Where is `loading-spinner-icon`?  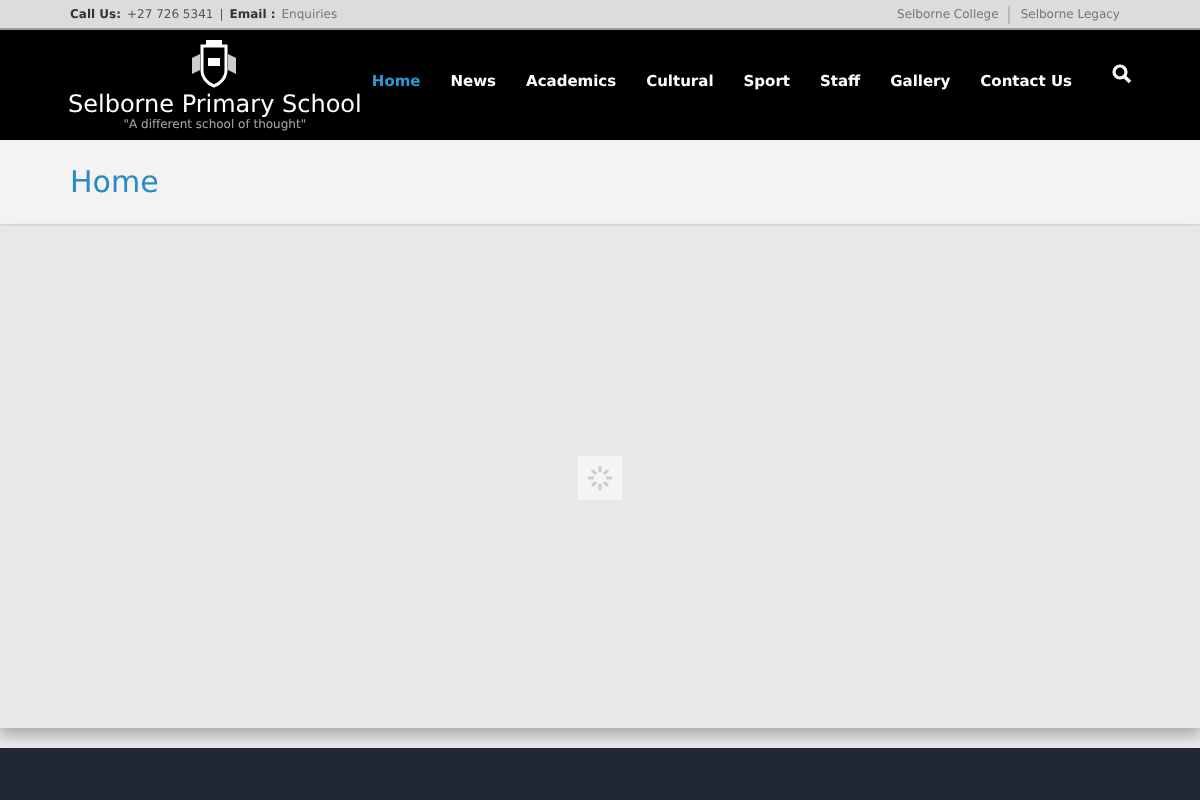
loading-spinner-icon is located at coordinates (600, 477).